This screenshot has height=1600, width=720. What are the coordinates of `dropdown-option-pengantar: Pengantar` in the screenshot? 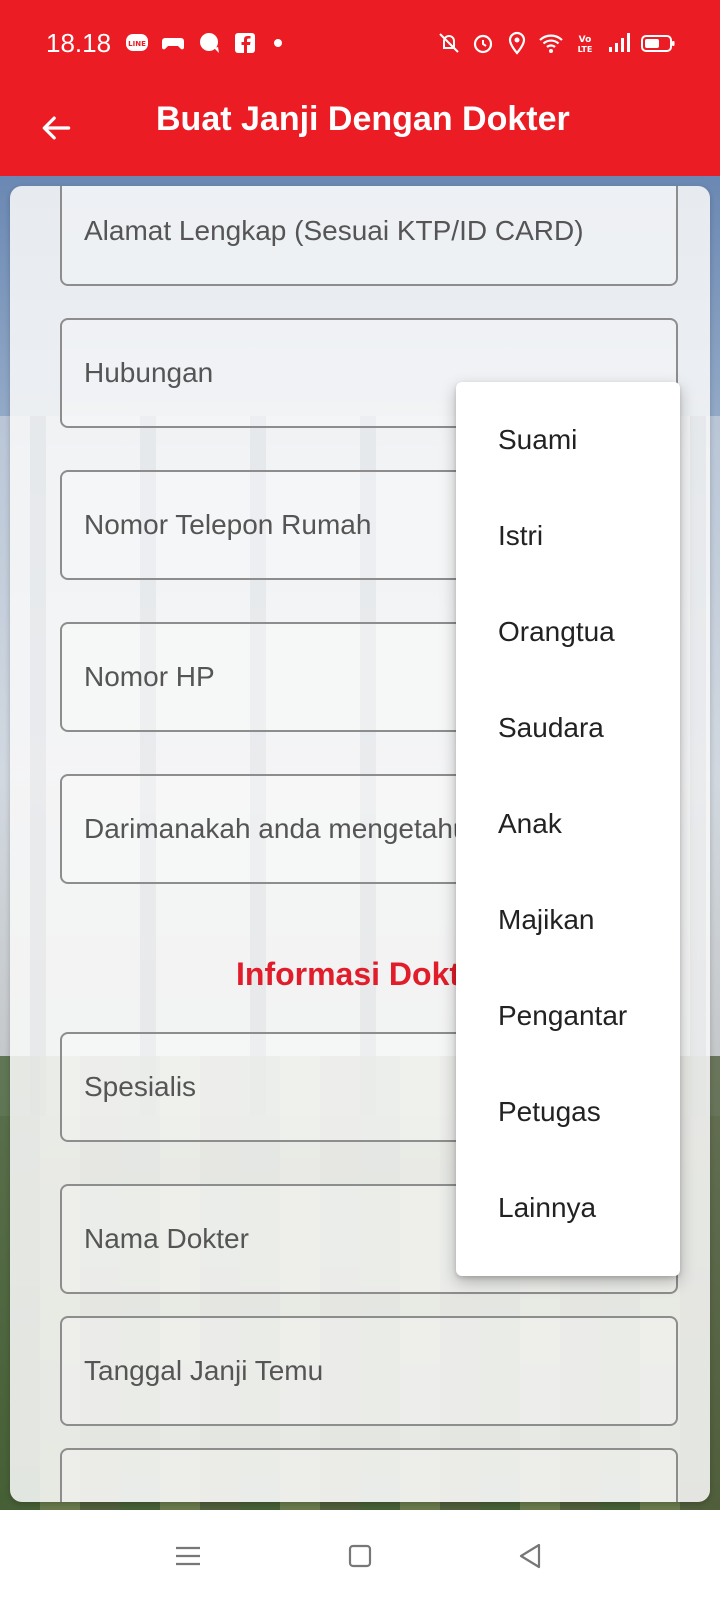 It's located at (568, 1016).